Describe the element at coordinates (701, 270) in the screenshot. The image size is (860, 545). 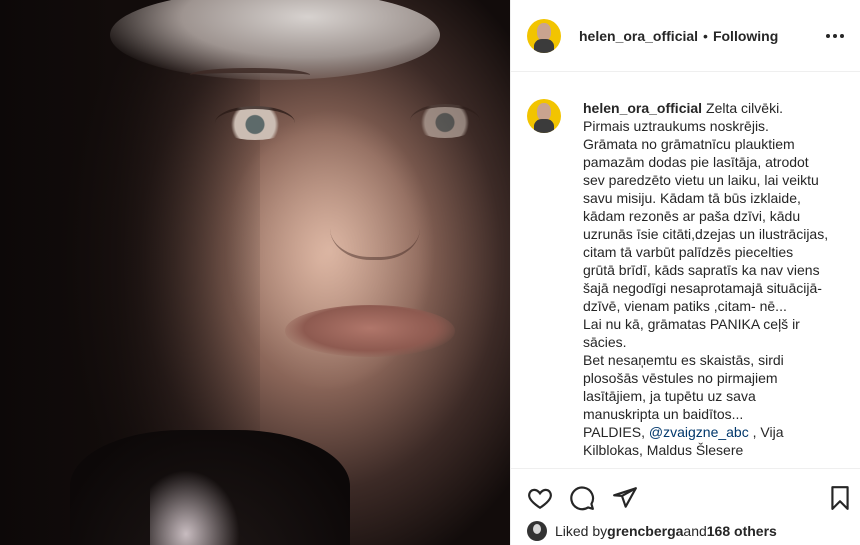
I see `caption-line: grūtā brīdī, kāds sapratīs ka nav viens` at that location.